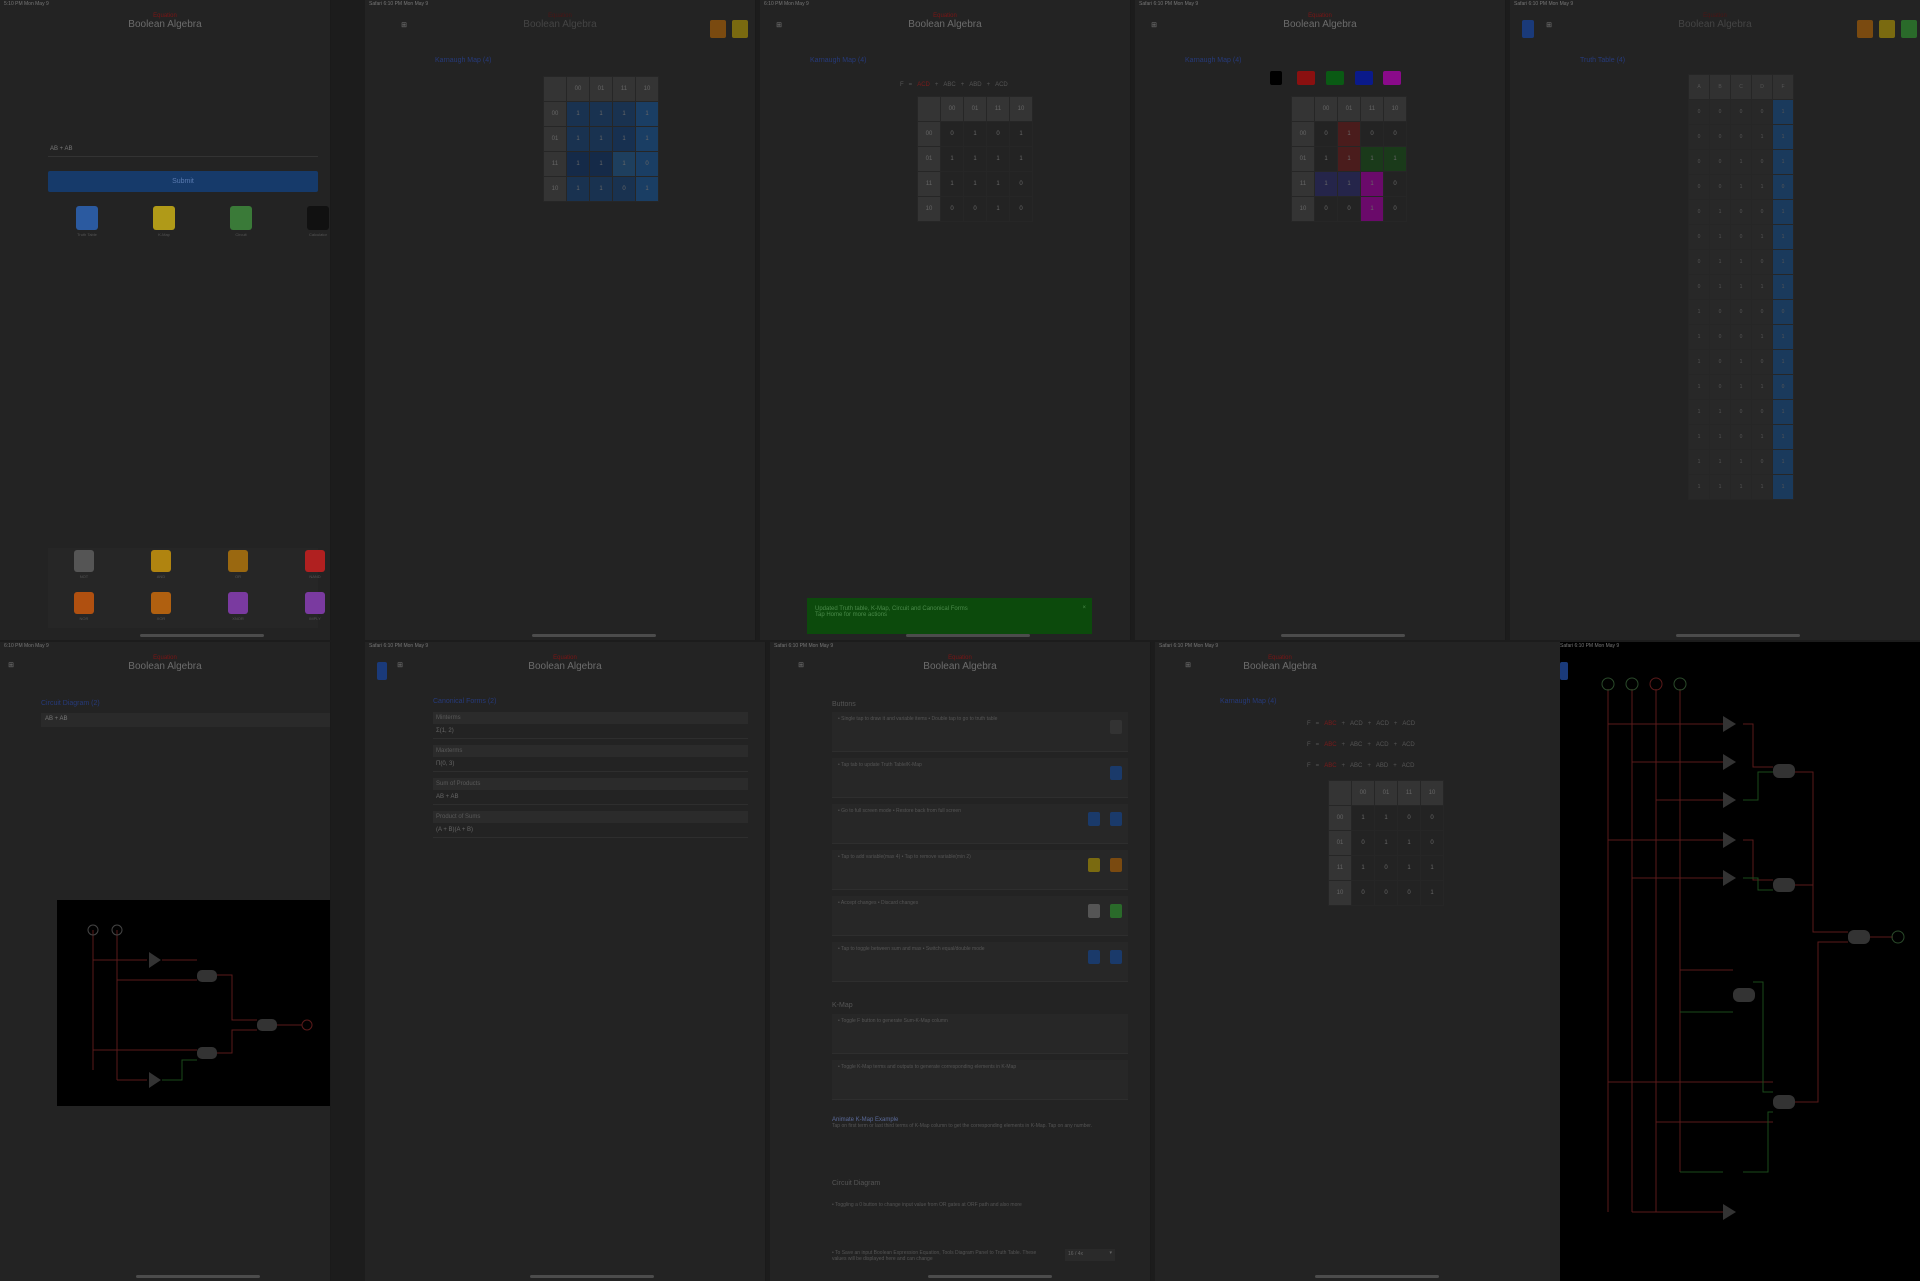 Image resolution: width=1920 pixels, height=1281 pixels. Describe the element at coordinates (1720, 87) in the screenshot. I see `column-header: B` at that location.